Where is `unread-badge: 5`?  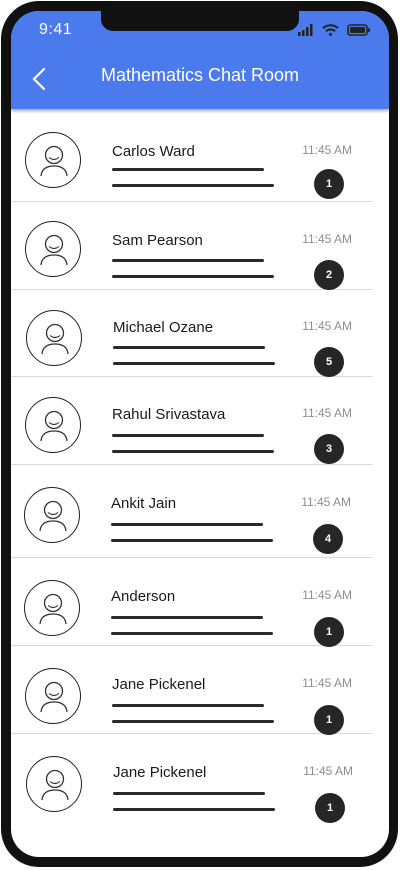
unread-badge: 5 is located at coordinates (329, 362).